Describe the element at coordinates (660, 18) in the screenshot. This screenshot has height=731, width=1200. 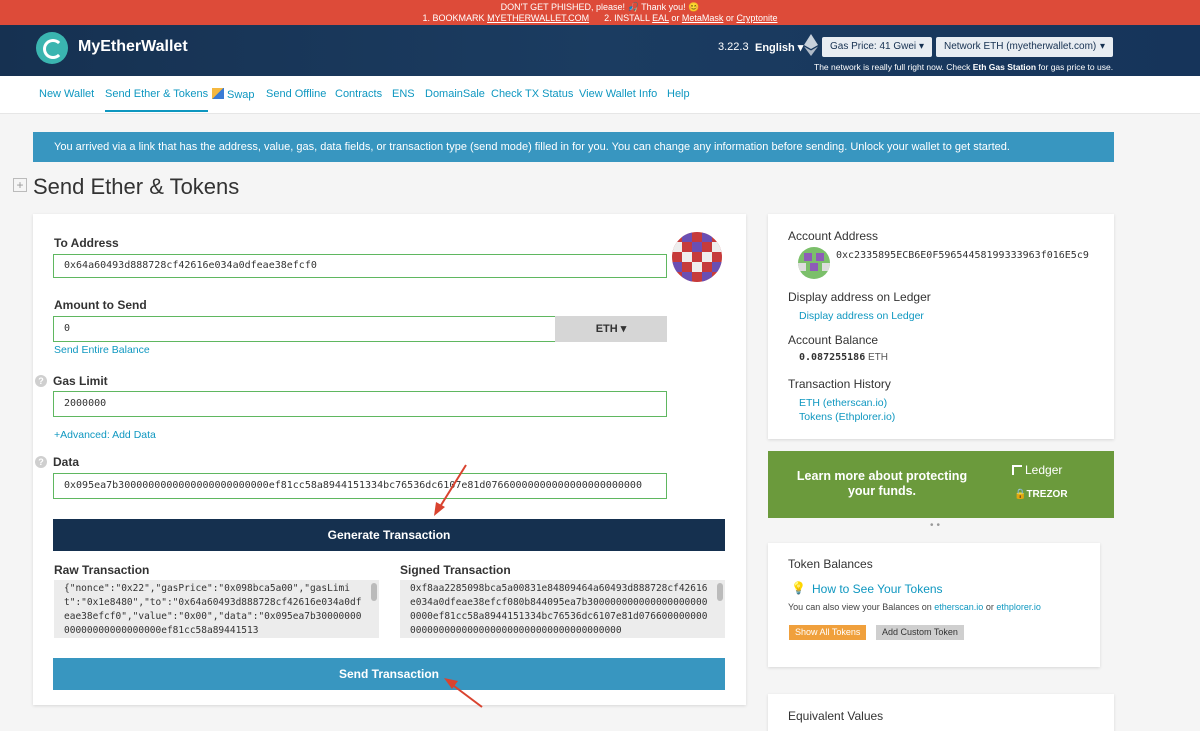
I see `eal-link: EAL` at that location.